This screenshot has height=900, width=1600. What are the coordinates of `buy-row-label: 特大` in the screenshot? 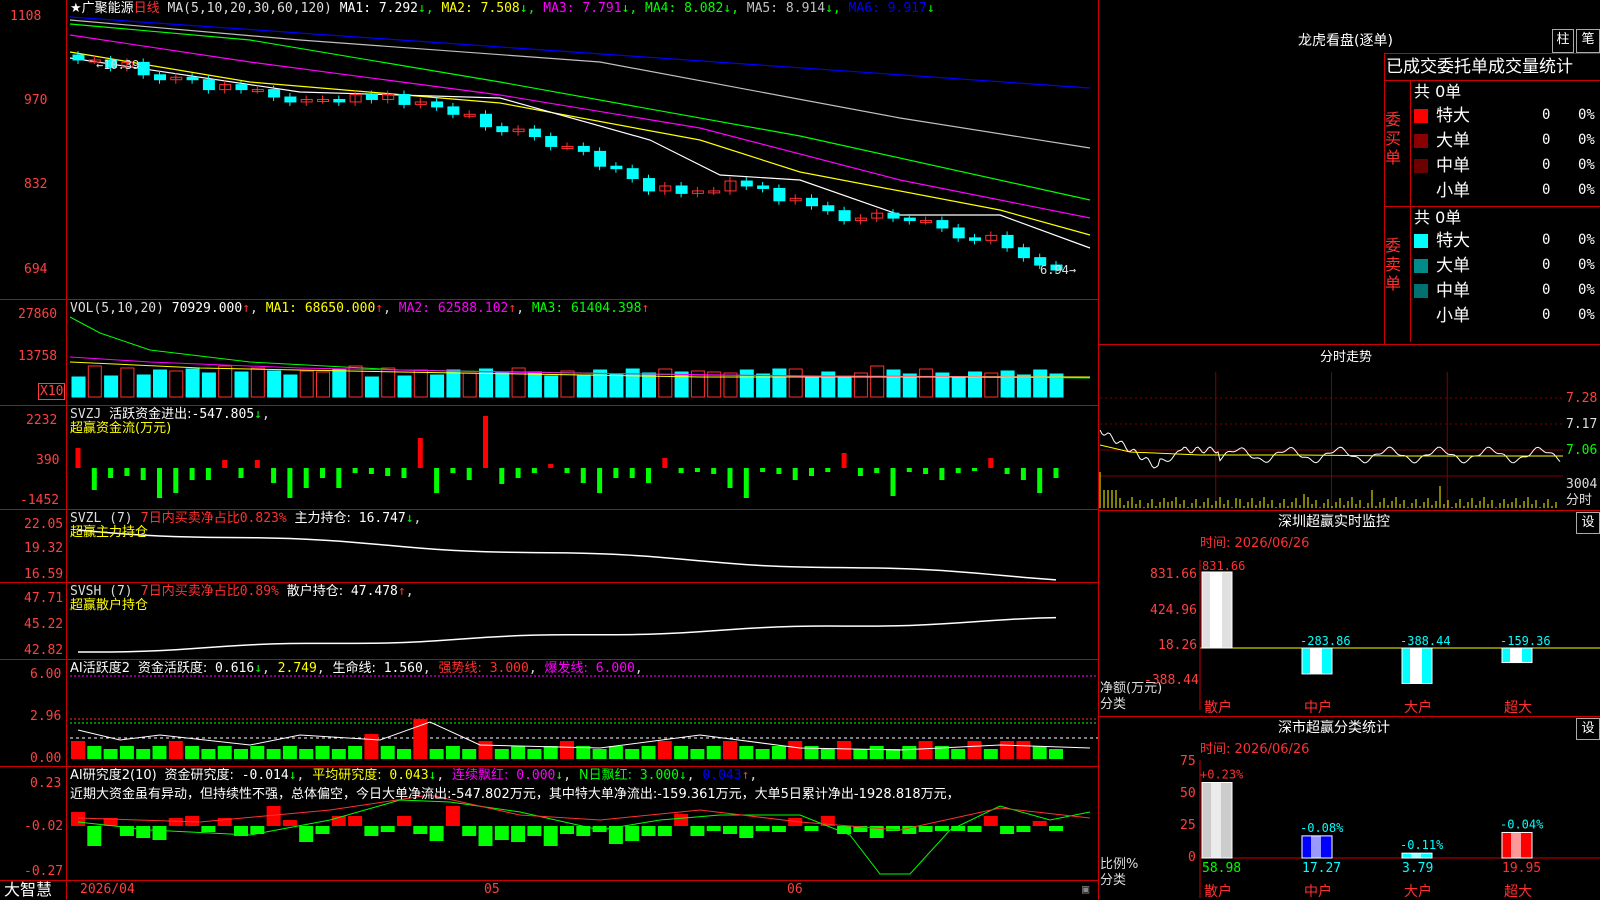 It's located at (1453, 116).